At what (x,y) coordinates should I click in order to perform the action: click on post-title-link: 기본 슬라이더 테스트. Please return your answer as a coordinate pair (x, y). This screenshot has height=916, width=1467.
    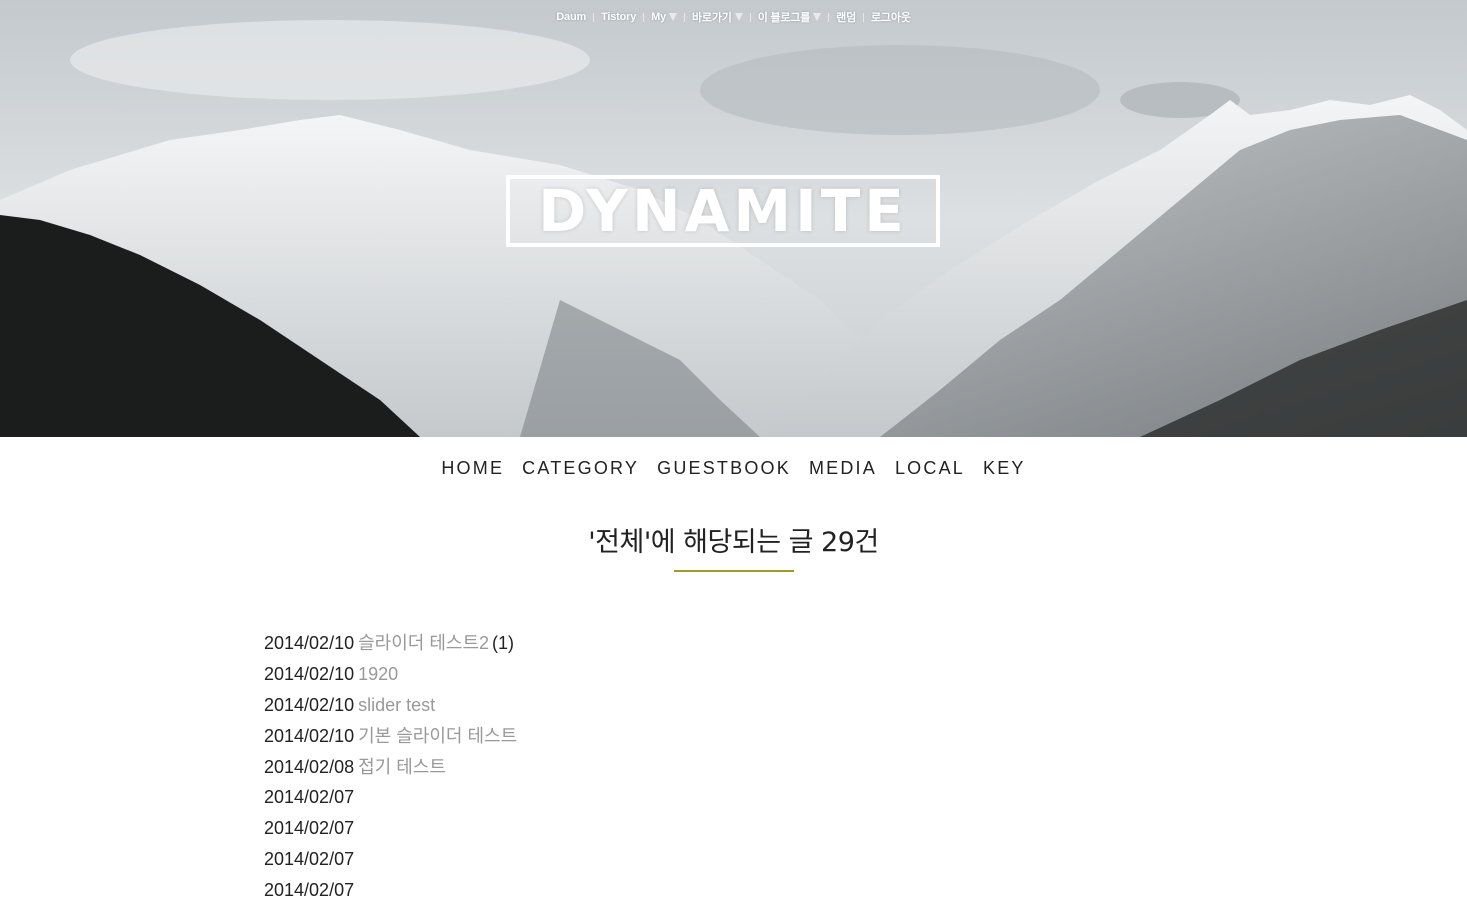
    Looking at the image, I should click on (437, 736).